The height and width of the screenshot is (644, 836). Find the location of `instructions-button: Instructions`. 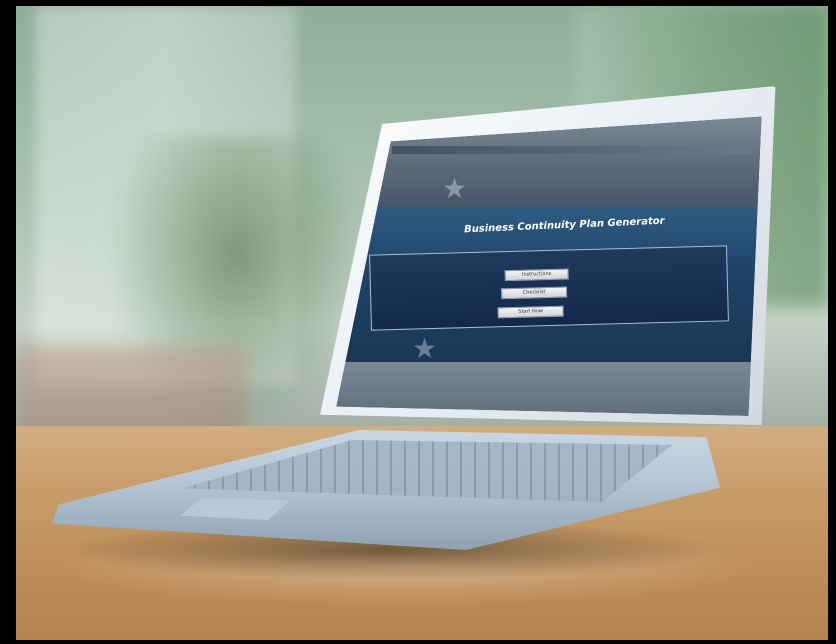

instructions-button: Instructions is located at coordinates (536, 275).